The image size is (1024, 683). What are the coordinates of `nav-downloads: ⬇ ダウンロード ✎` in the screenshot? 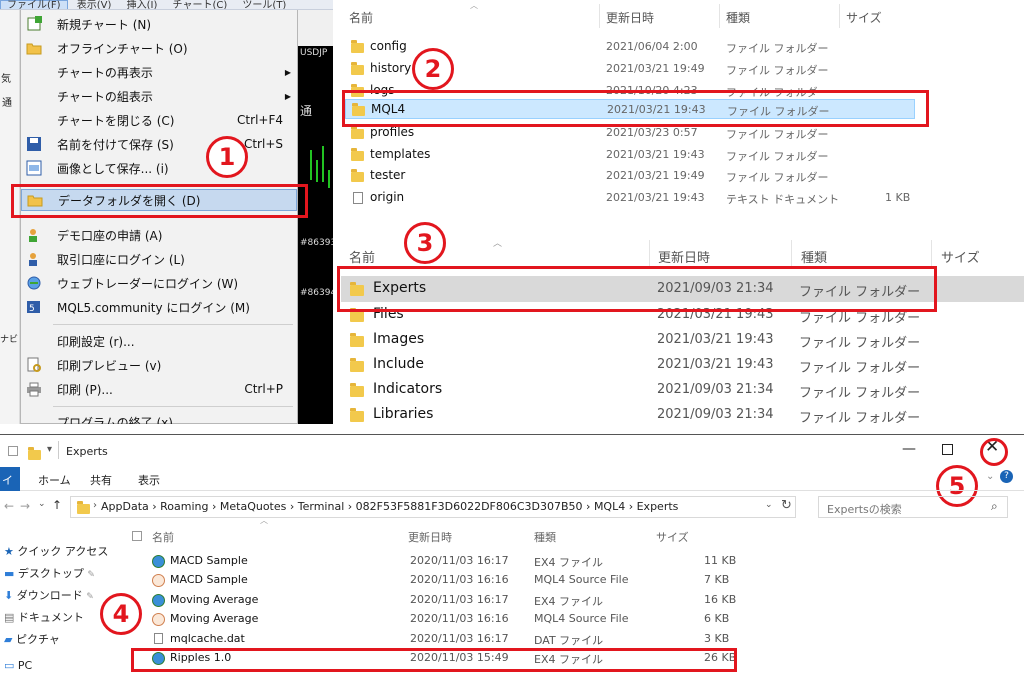 It's located at (49, 595).